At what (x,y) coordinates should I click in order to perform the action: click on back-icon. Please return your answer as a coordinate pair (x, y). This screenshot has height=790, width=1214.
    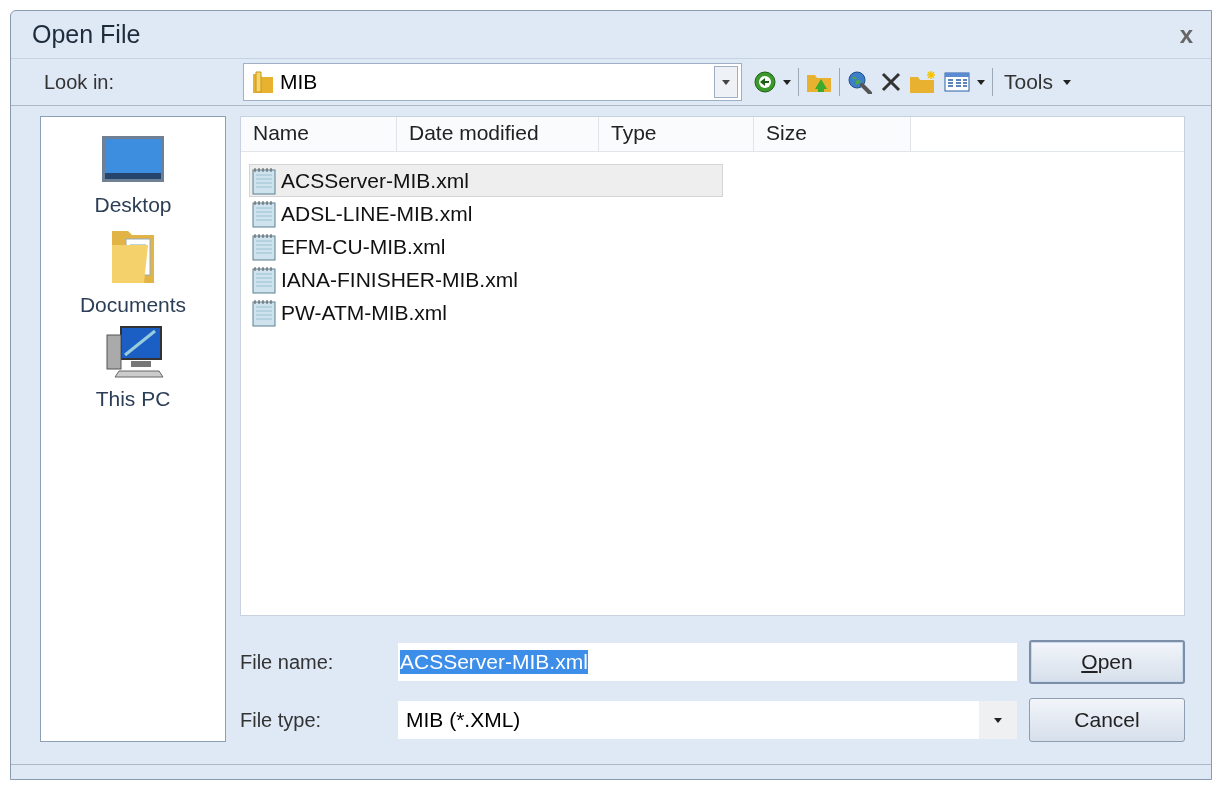
    Looking at the image, I should click on (765, 82).